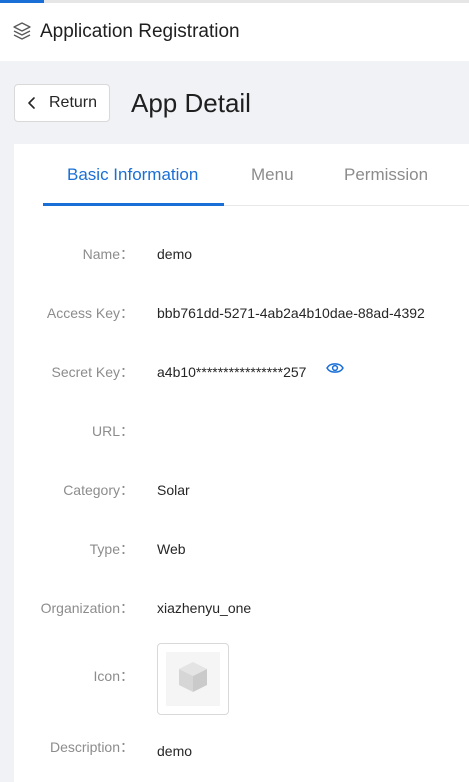 Image resolution: width=469 pixels, height=782 pixels. Describe the element at coordinates (108, 254) in the screenshot. I see `field-label: Name：` at that location.